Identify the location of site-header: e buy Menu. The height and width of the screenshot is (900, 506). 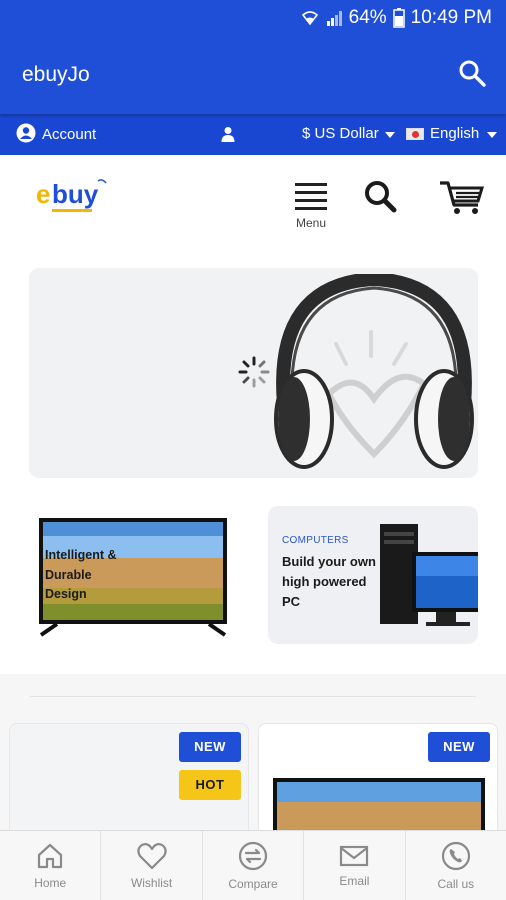
(253, 209).